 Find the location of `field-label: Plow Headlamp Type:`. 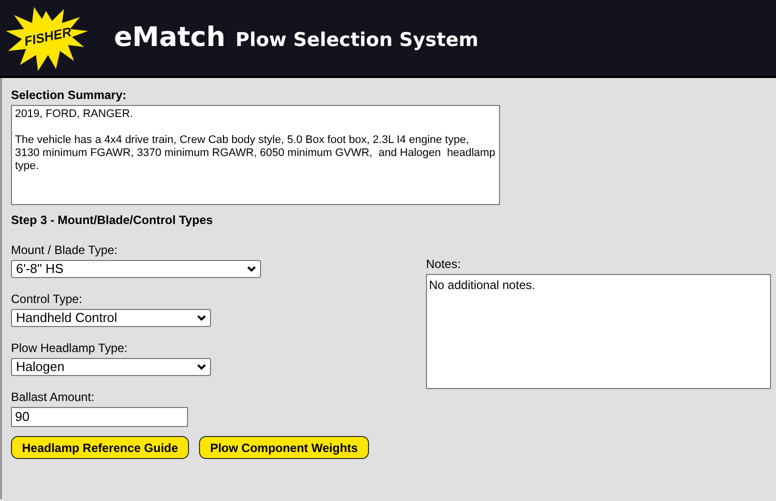

field-label: Plow Headlamp Type: is located at coordinates (69, 348).